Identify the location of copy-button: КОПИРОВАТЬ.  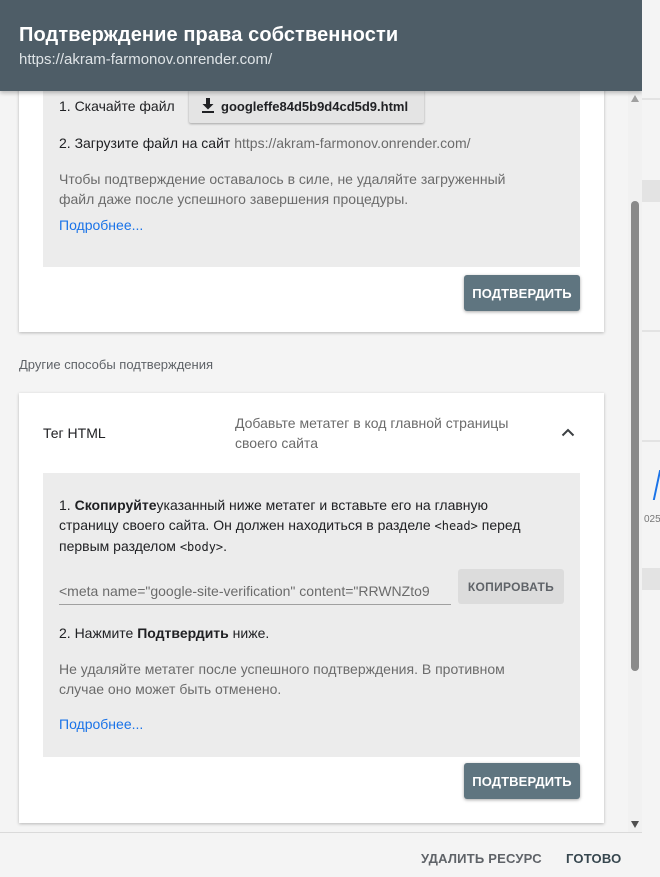
(511, 586).